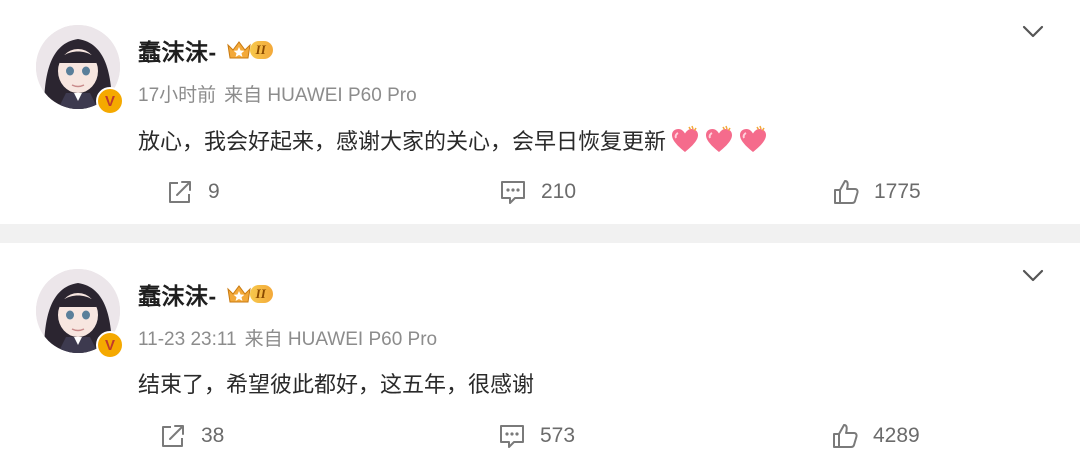 This screenshot has height=469, width=1080. Describe the element at coordinates (537, 192) in the screenshot. I see `comment-button: 210` at that location.